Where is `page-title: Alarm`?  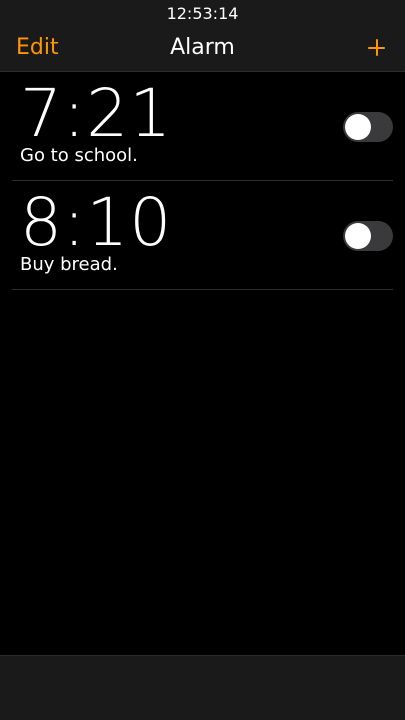 page-title: Alarm is located at coordinates (202, 47).